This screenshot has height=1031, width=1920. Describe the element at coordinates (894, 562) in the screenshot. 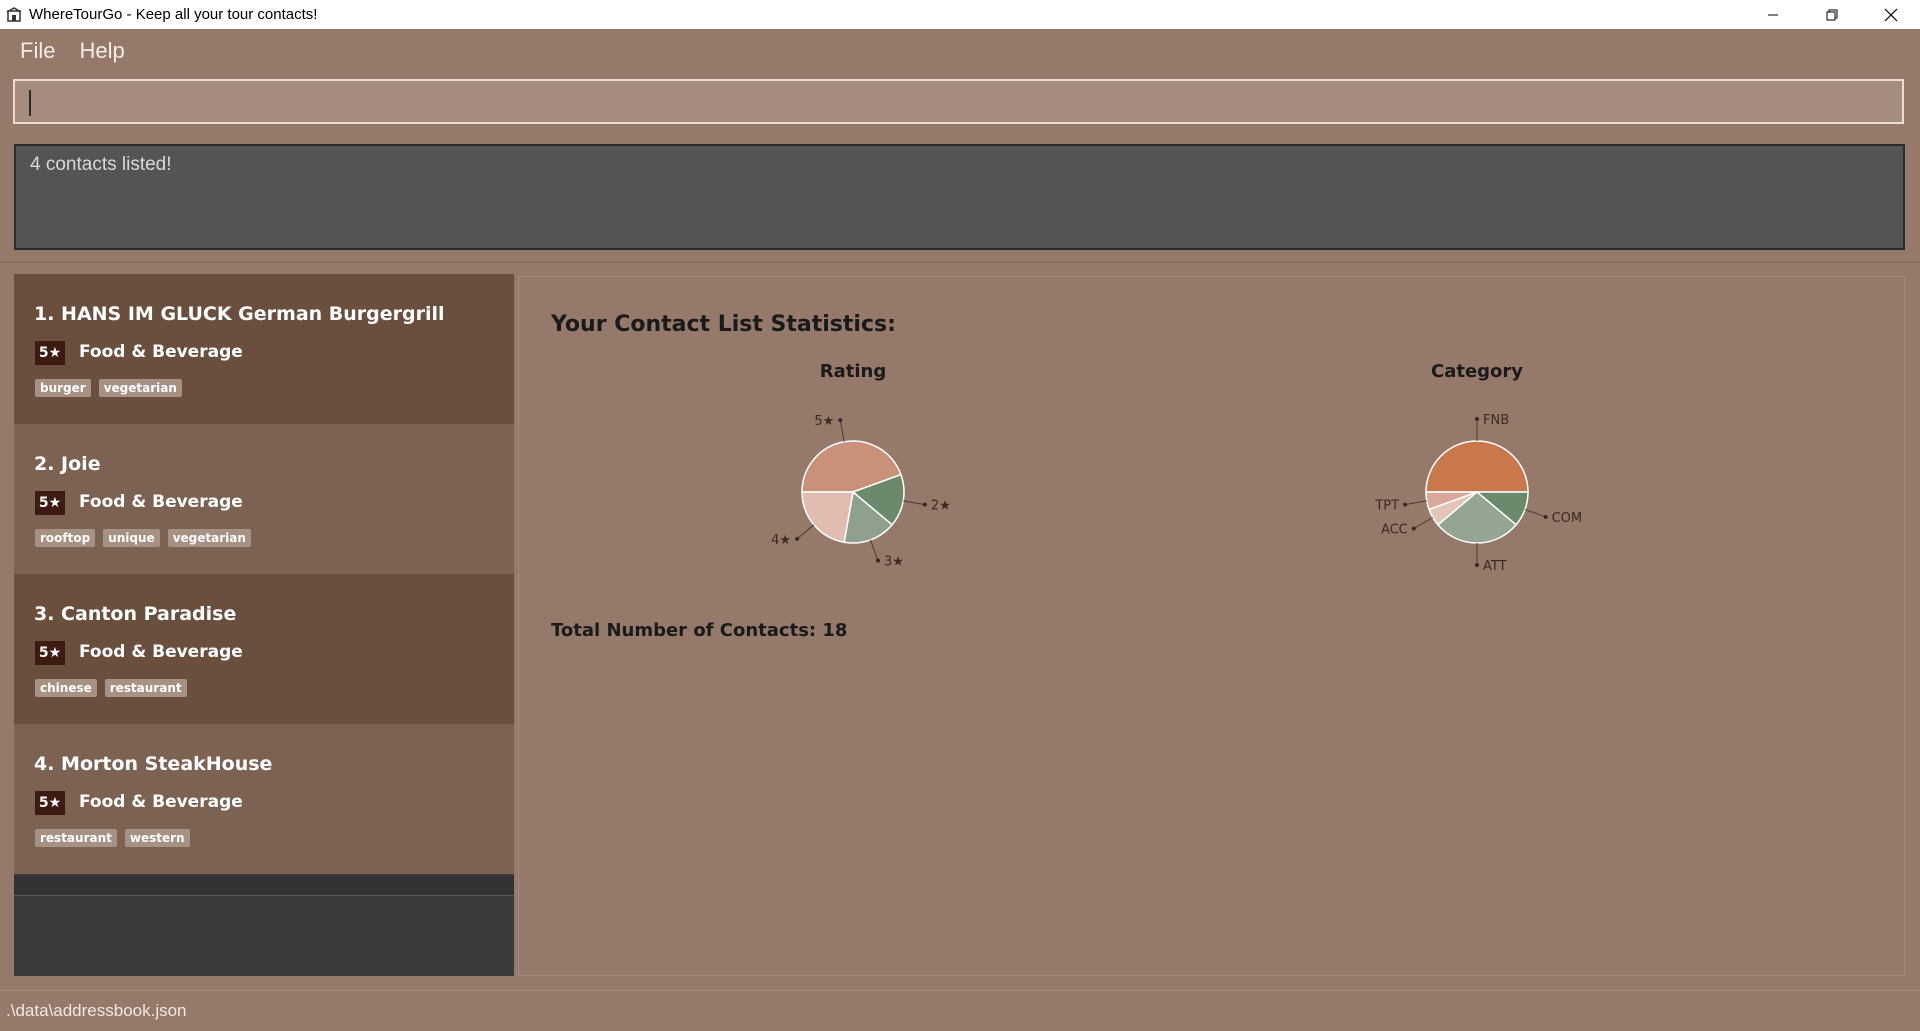

I see `pie-label: 3★` at that location.